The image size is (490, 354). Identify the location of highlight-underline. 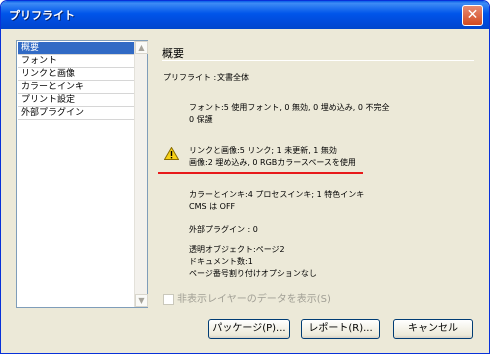
(260, 173).